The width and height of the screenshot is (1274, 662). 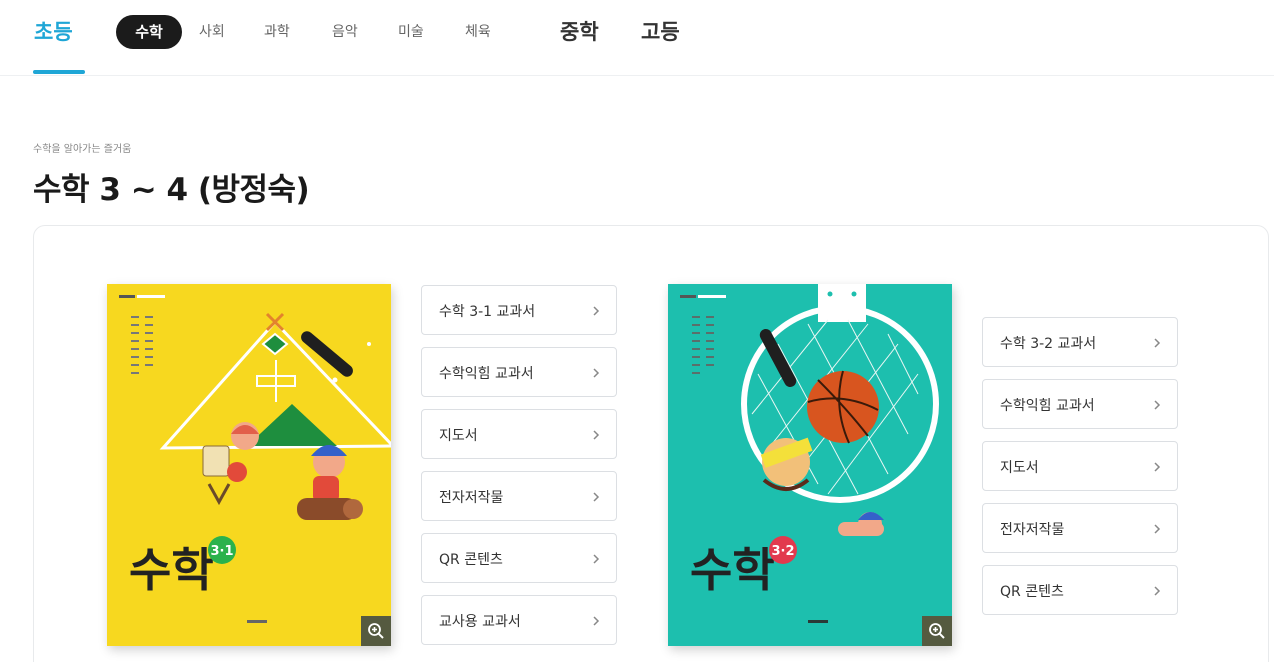 What do you see at coordinates (732, 570) in the screenshot?
I see `cover-title-3-2: 수학` at bounding box center [732, 570].